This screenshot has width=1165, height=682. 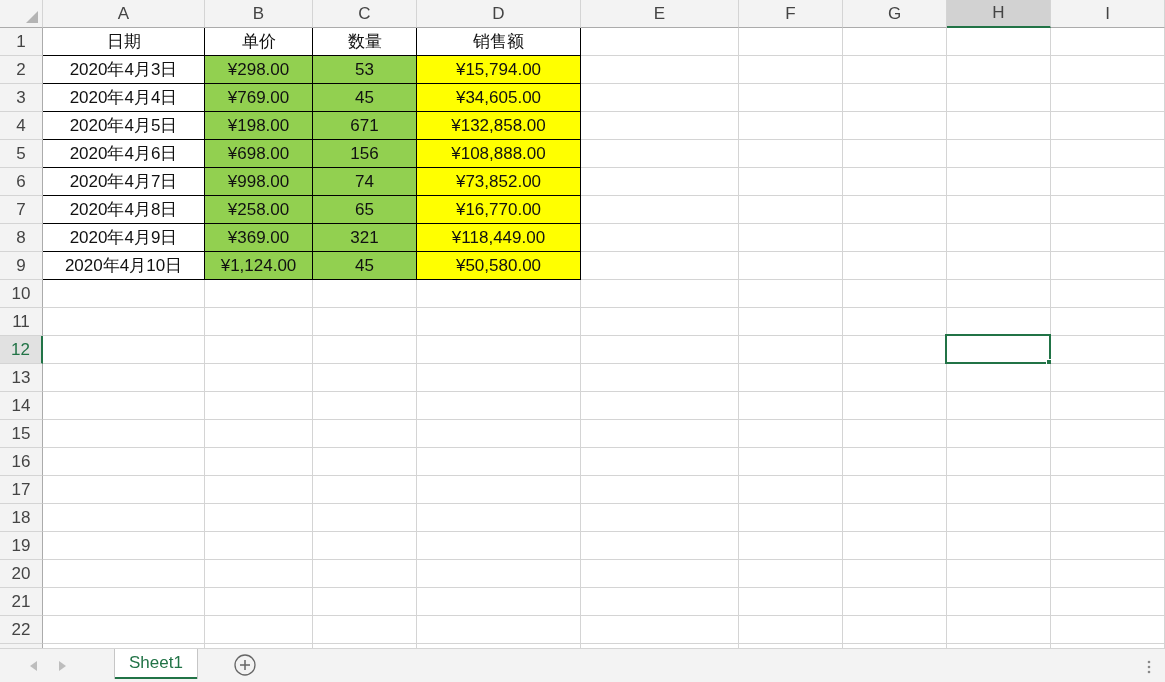 What do you see at coordinates (499, 126) in the screenshot?
I see `table-cell: ¥132,858.00` at bounding box center [499, 126].